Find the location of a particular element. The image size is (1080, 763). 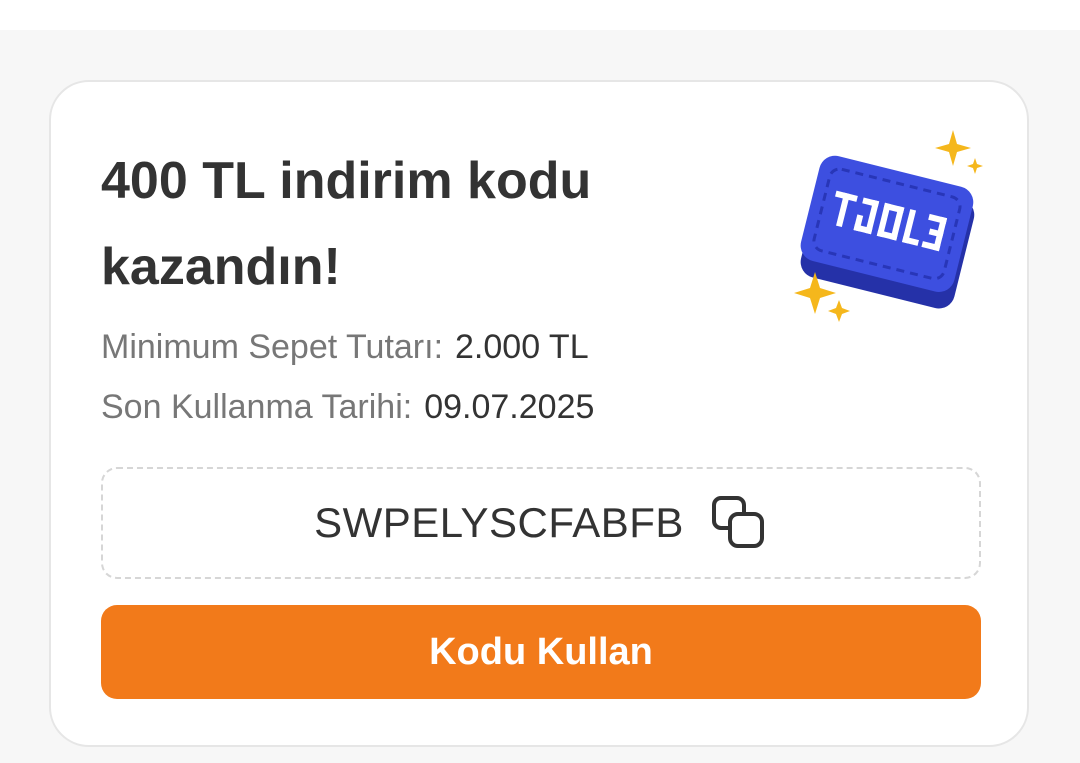

expiry-value: 09.07.2025 is located at coordinates (509, 407).